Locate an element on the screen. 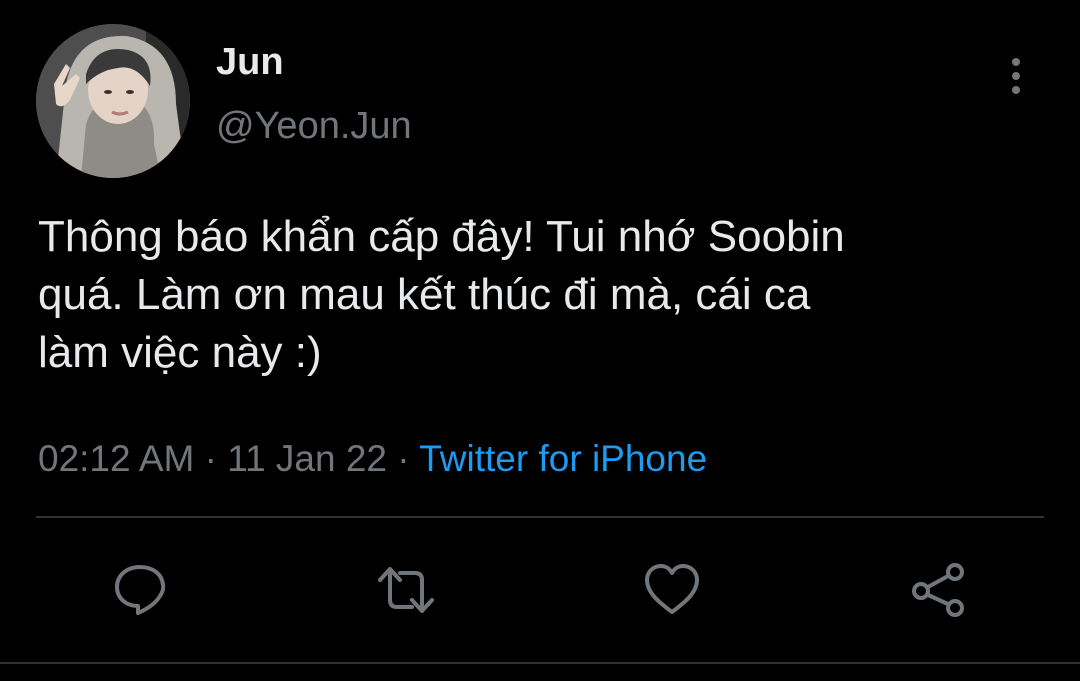 Image resolution: width=1080 pixels, height=681 pixels. retweet-icon is located at coordinates (406, 590).